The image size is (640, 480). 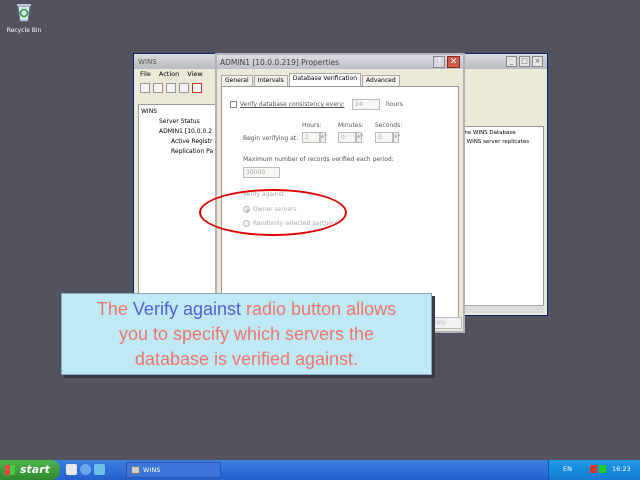 I want to click on verify-interval-unit: hours, so click(x=394, y=104).